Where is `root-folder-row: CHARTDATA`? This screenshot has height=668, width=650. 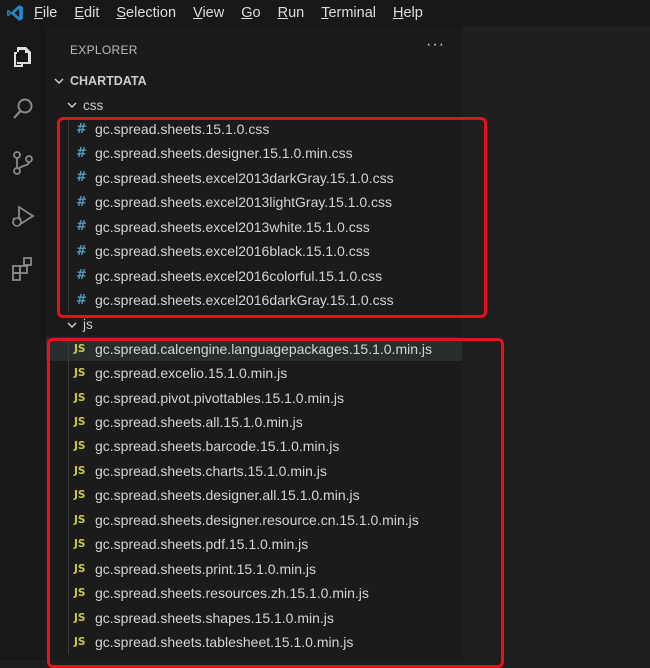
root-folder-row: CHARTDATA is located at coordinates (254, 81).